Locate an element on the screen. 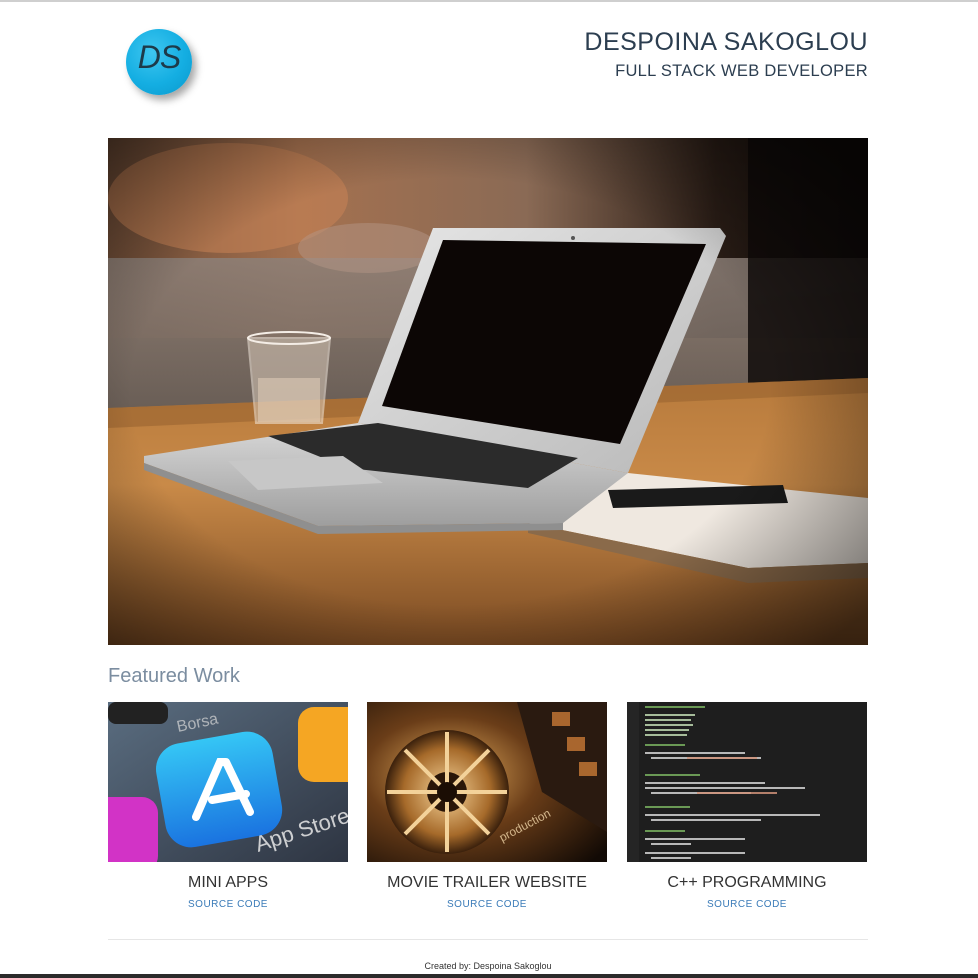 Image resolution: width=978 pixels, height=978 pixels. project-title: MINI APPS is located at coordinates (228, 882).